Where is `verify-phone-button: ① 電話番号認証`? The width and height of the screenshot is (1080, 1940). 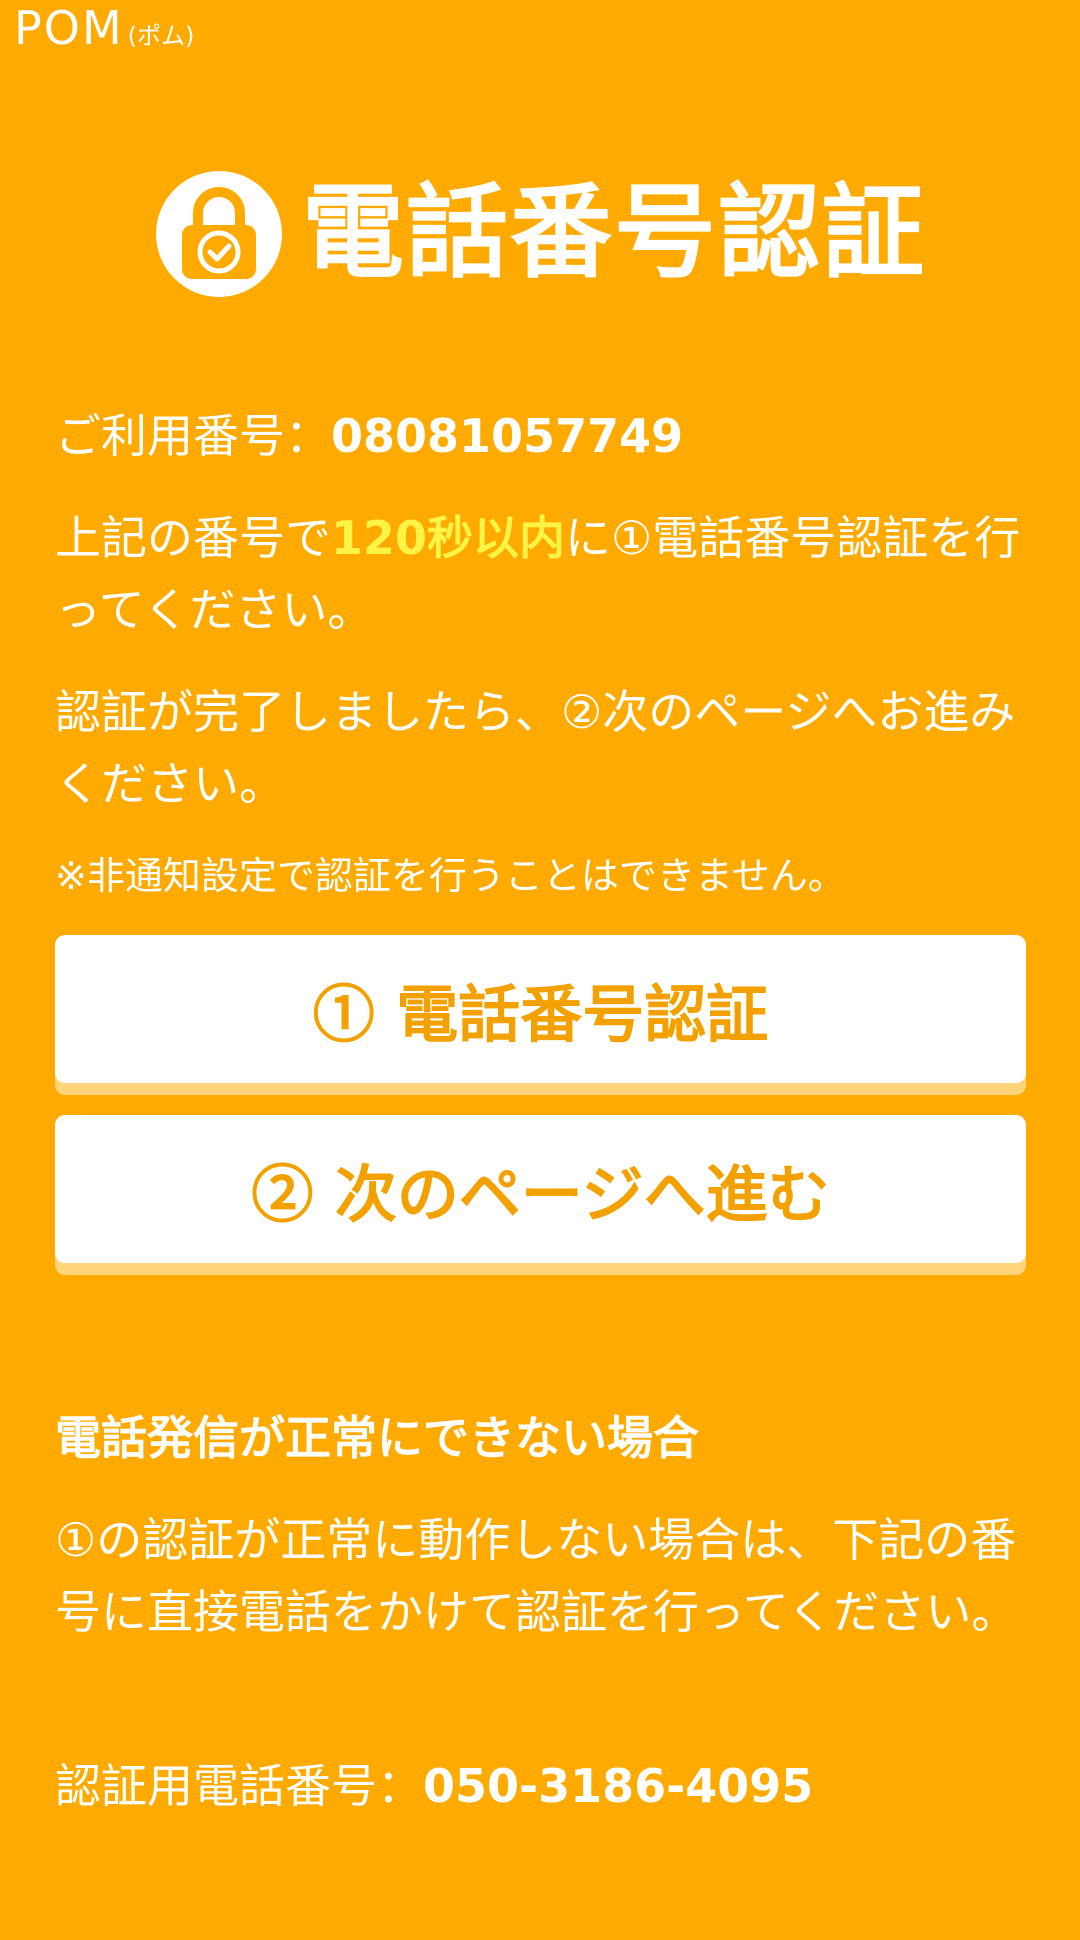
verify-phone-button: ① 電話番号認証 is located at coordinates (540, 1009).